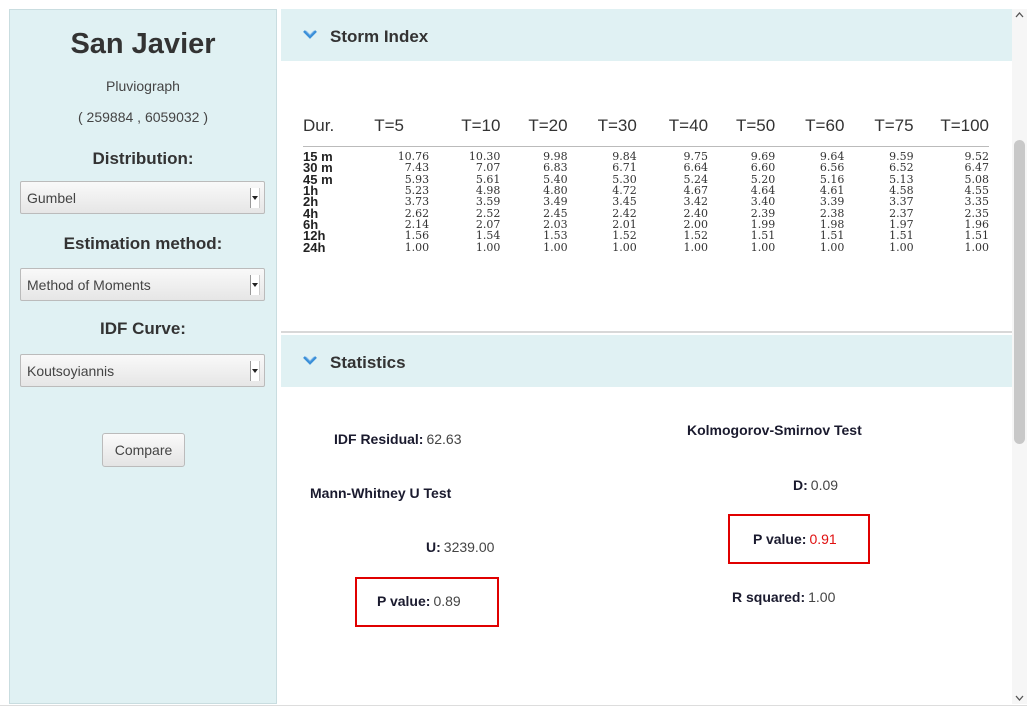 The image size is (1027, 715). Describe the element at coordinates (977, 168) in the screenshot. I see `index-value-cell: 6.47` at that location.